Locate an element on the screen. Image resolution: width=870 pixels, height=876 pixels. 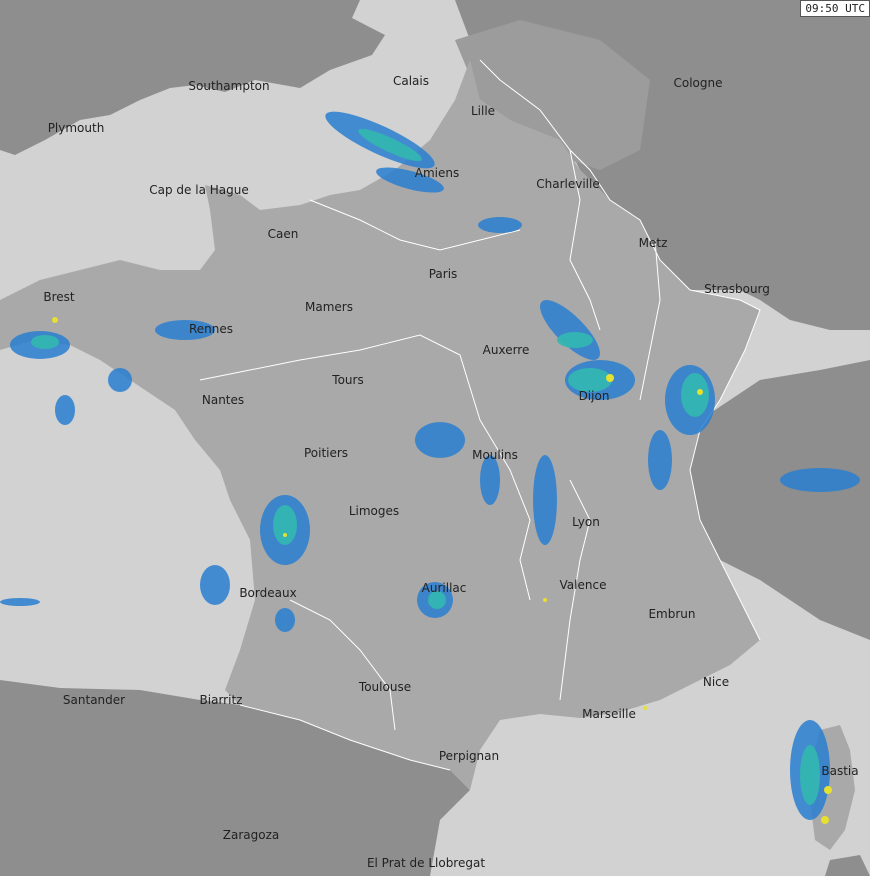
city-cologne: Cologne is located at coordinates (698, 83).